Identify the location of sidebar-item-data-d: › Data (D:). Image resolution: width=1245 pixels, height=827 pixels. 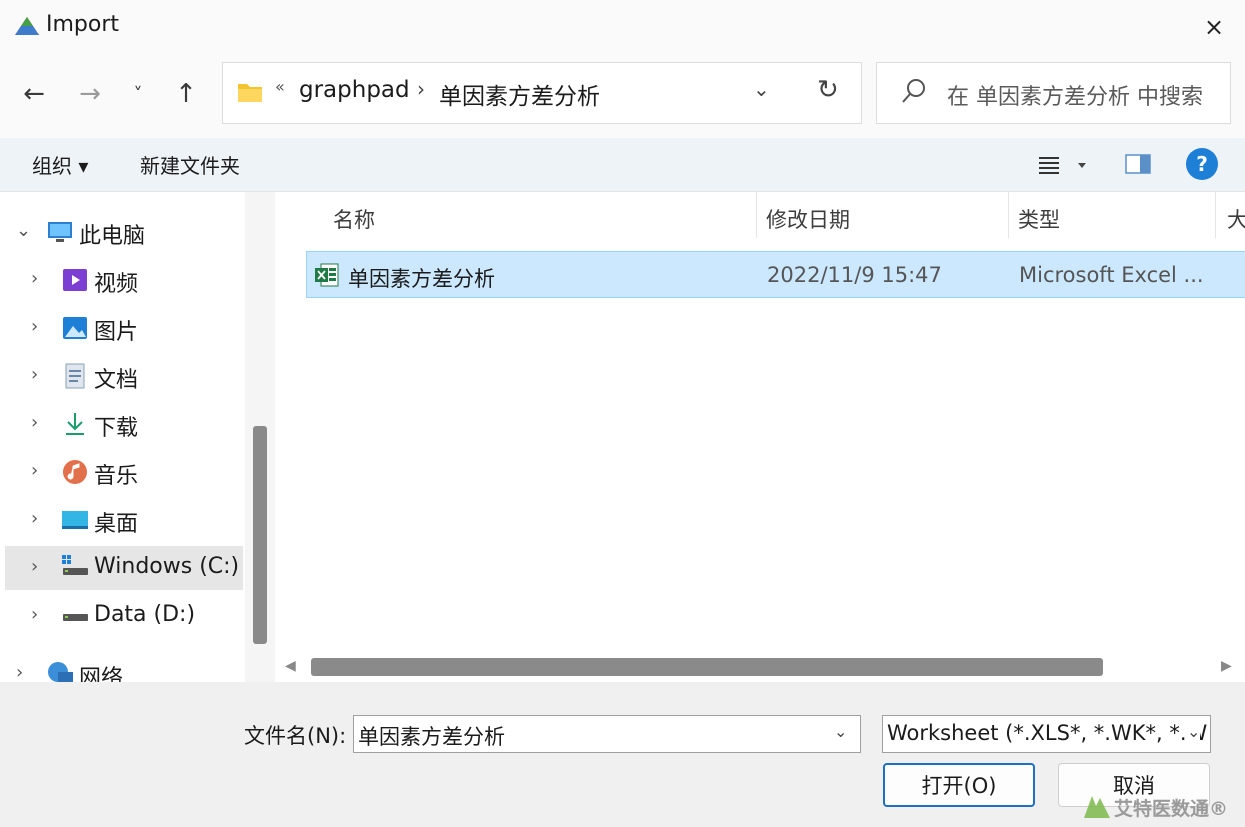
(124, 616).